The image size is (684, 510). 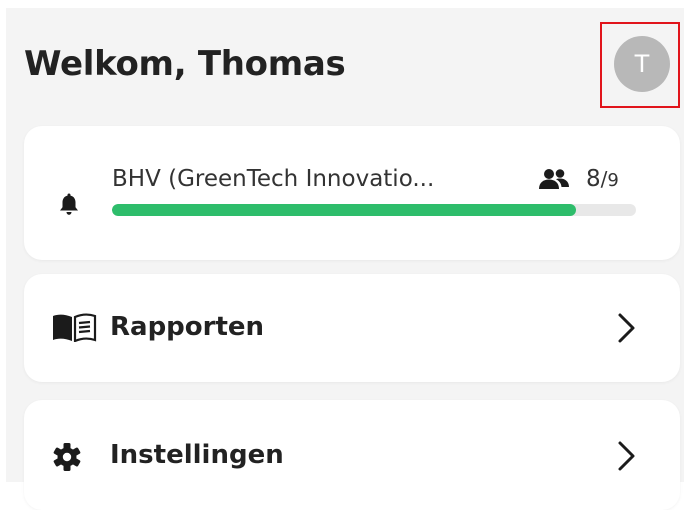 I want to click on avatar-highlight-frame: T, so click(x=640, y=65).